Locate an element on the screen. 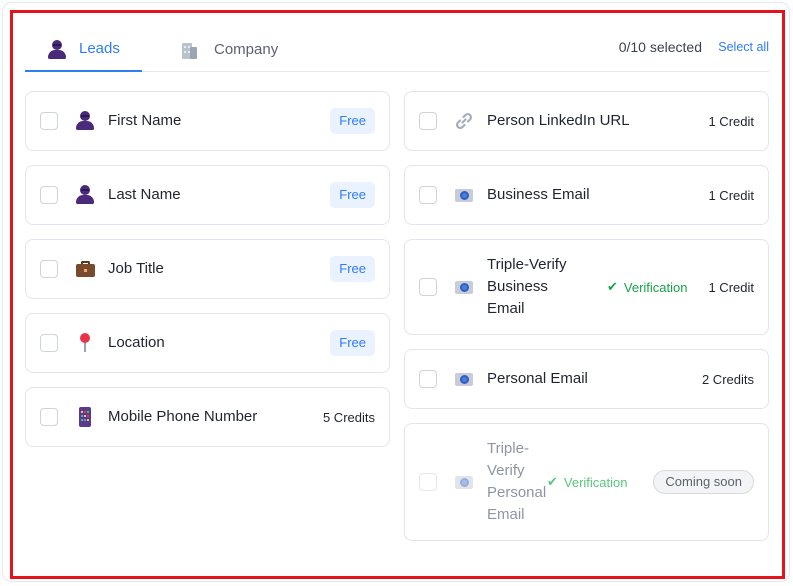 Image resolution: width=793 pixels, height=586 pixels. building-icon is located at coordinates (189, 50).